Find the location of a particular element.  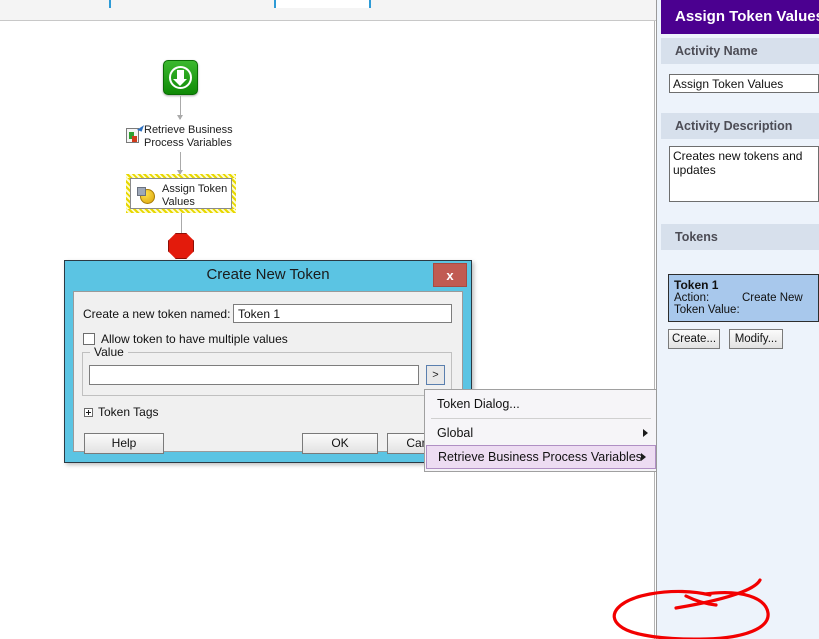

retrieve-variables-node: Retrieve Business Process Variables is located at coordinates (184, 136).